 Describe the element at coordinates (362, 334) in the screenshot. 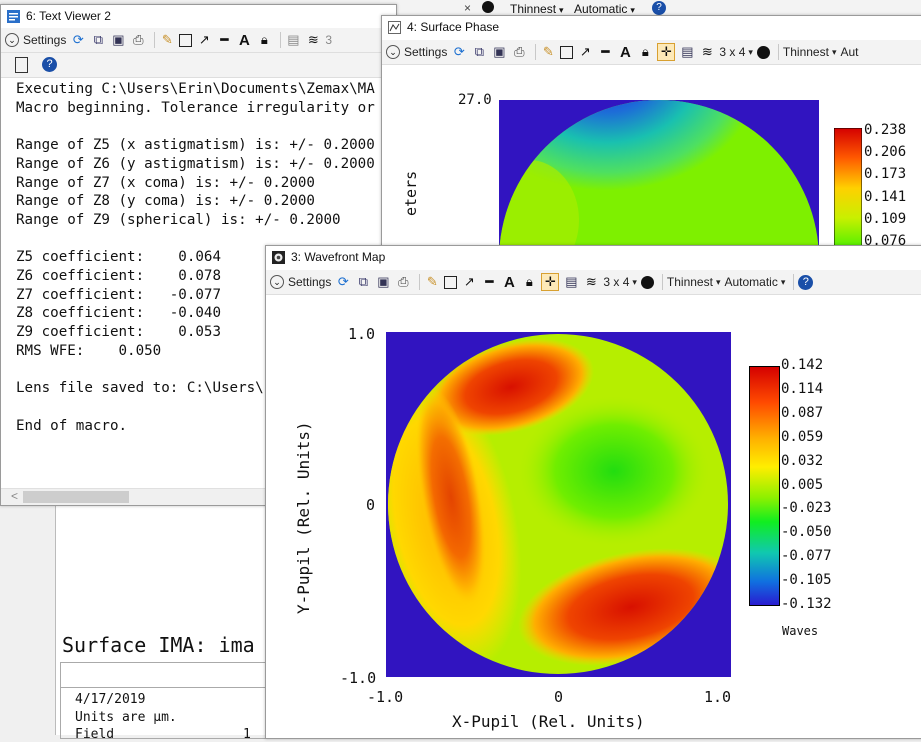

I see `y-tick-top: 1.0` at that location.